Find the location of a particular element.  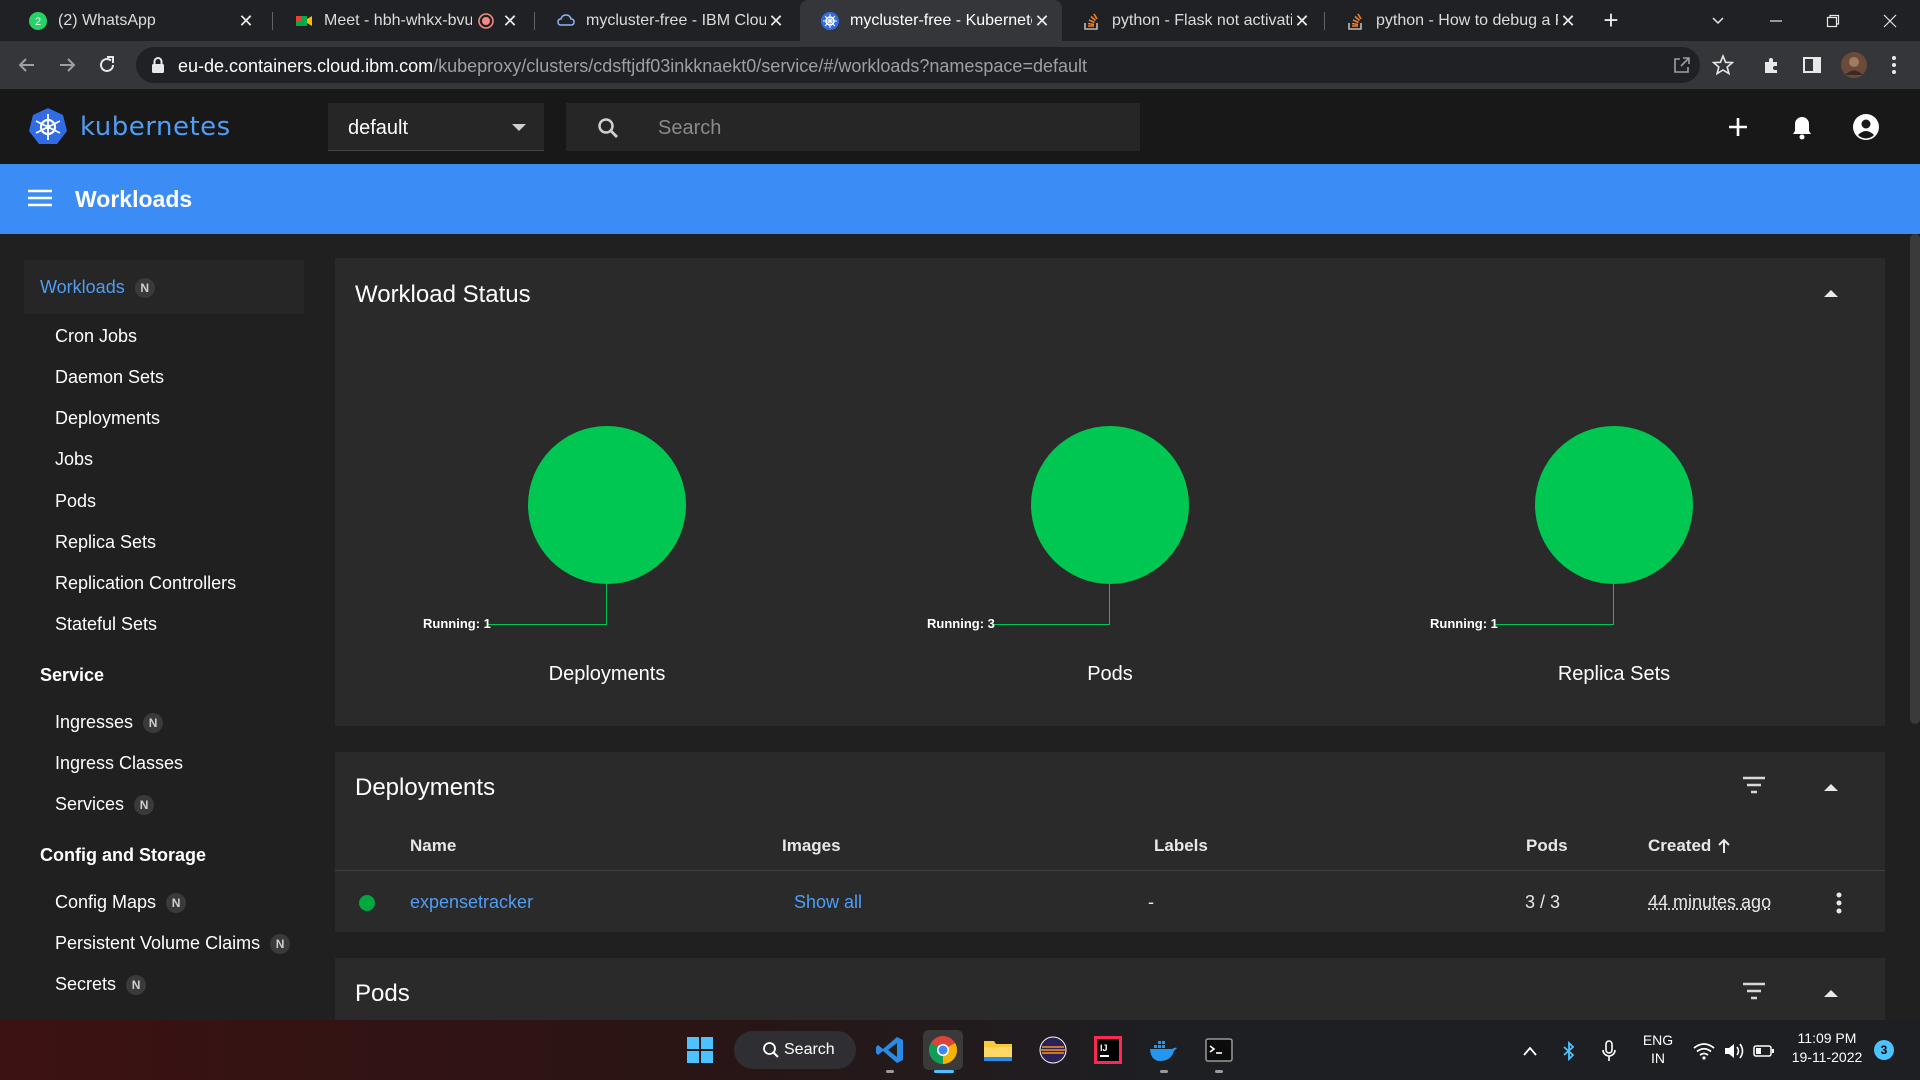

clock: 11:09 PM 19-11-2022 is located at coordinates (1827, 1047).